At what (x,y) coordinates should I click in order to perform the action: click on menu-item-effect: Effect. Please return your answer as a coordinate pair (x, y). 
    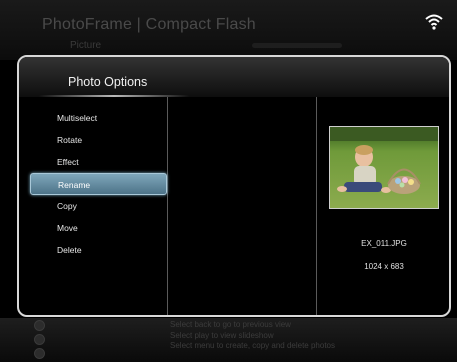
    Looking at the image, I should click on (98, 162).